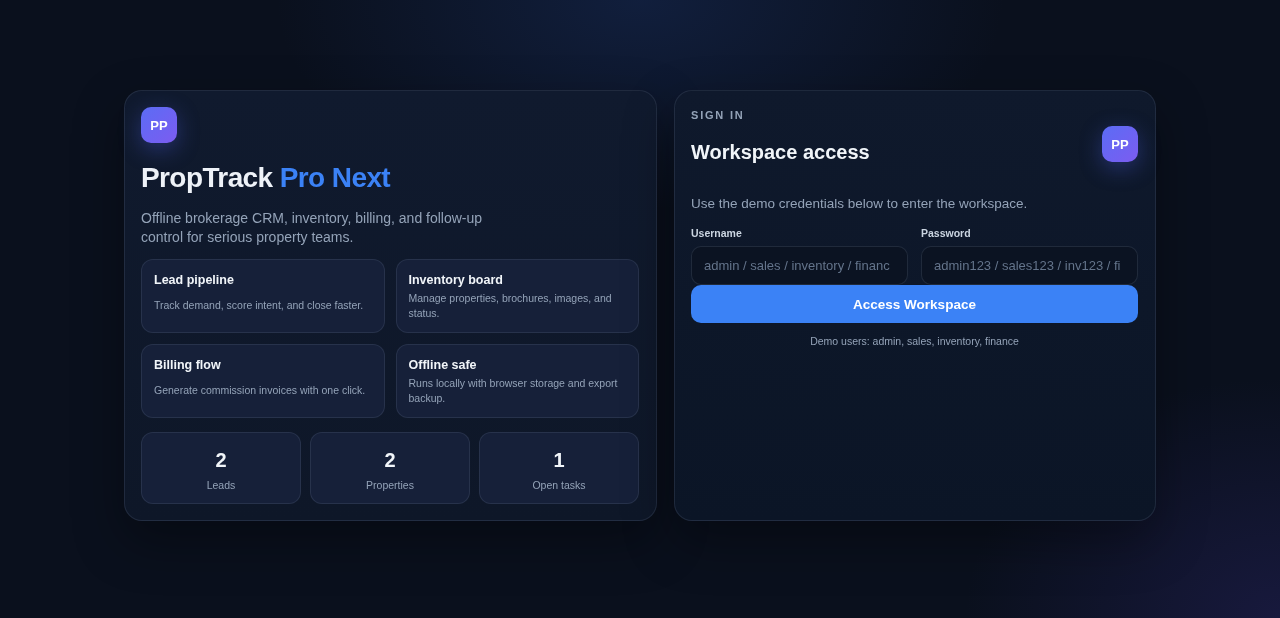 The width and height of the screenshot is (1280, 618). I want to click on feature-description: Track demand, score intent, and close faster., so click(259, 305).